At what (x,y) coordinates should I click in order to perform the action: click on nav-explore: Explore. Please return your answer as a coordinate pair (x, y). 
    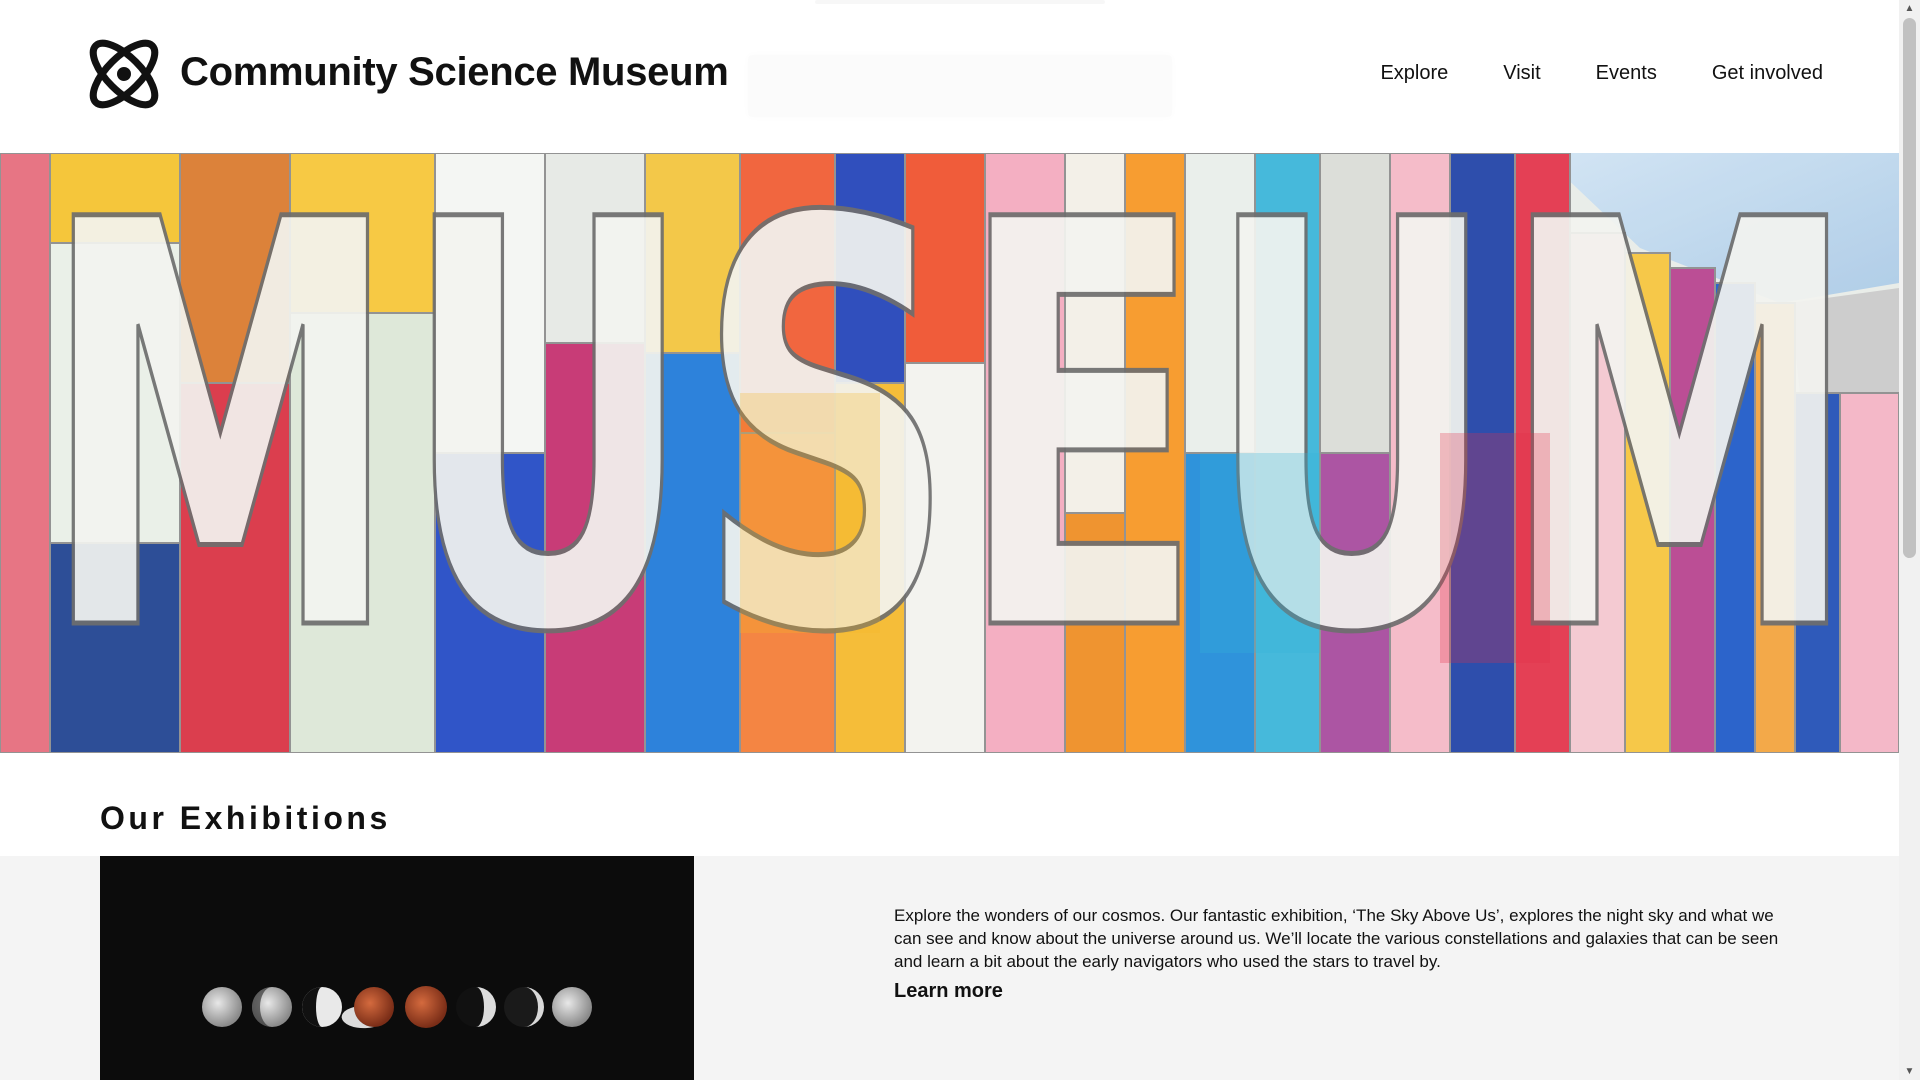
    Looking at the image, I should click on (1414, 73).